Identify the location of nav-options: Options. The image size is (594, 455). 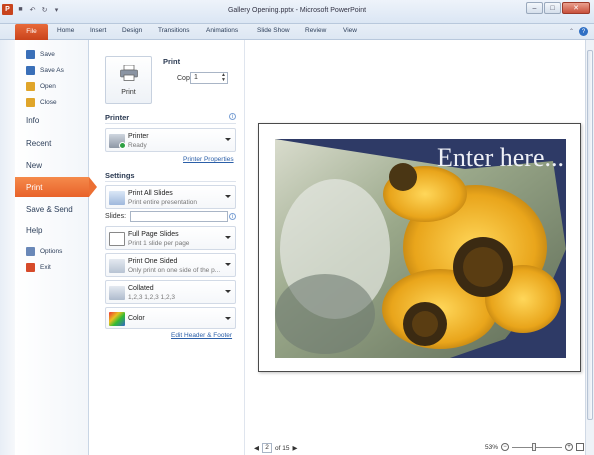
(52, 251).